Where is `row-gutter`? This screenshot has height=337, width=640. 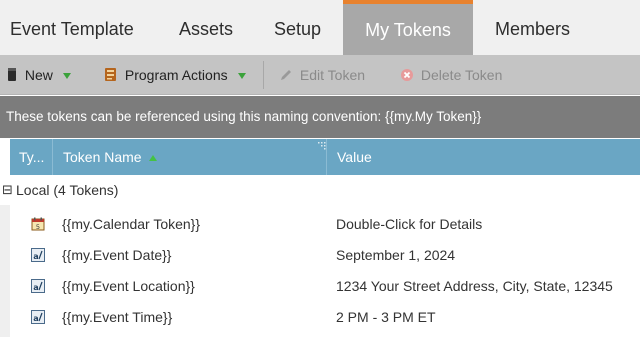 row-gutter is located at coordinates (5, 271).